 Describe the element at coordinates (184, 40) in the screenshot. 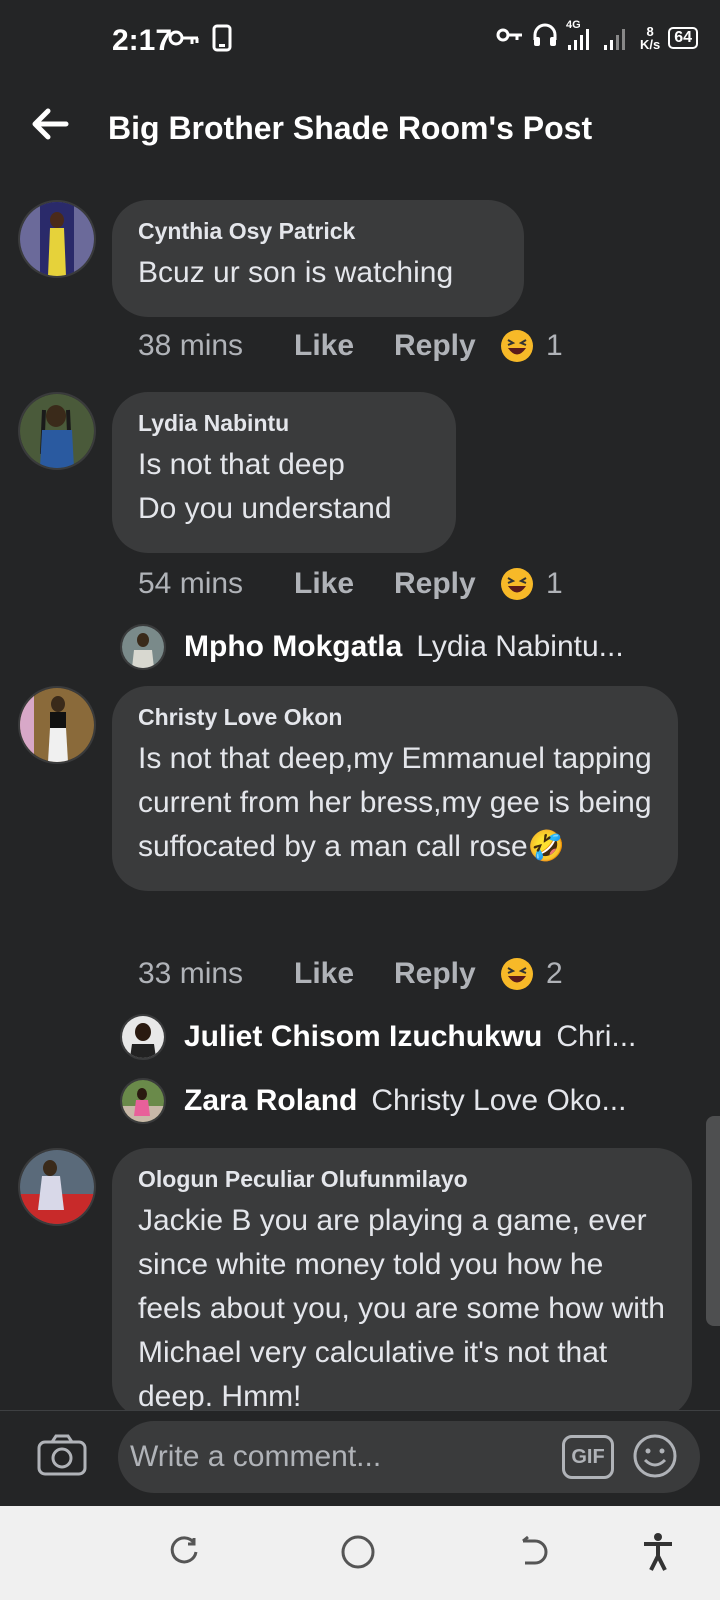

I see `key-icon` at that location.